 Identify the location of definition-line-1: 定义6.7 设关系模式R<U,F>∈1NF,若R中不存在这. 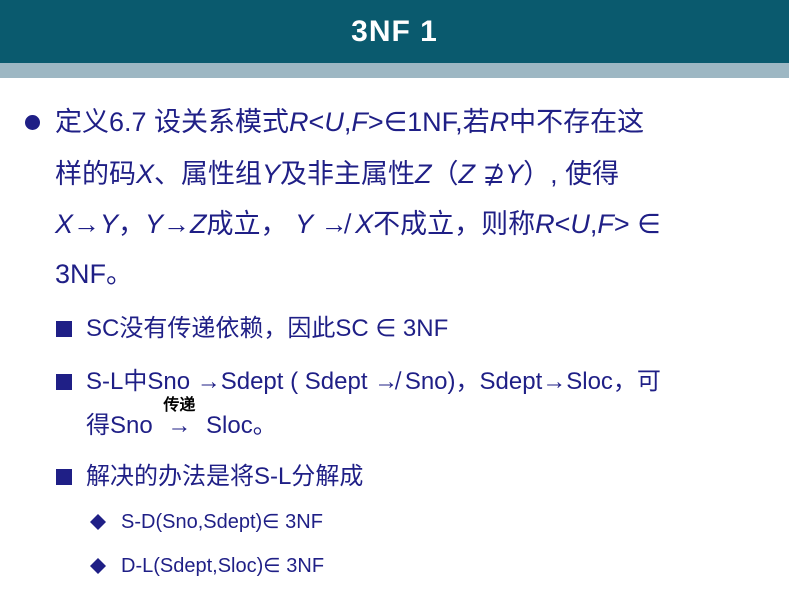
(350, 122).